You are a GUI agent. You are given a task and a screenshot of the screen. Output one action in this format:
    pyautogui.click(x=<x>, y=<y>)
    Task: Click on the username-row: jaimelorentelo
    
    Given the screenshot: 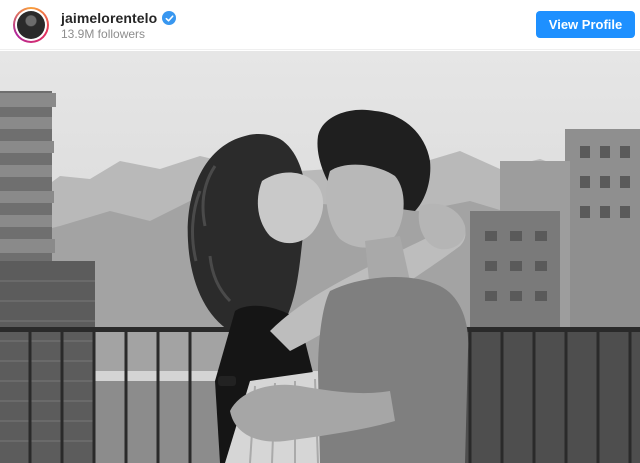 What is the action you would take?
    pyautogui.click(x=119, y=18)
    